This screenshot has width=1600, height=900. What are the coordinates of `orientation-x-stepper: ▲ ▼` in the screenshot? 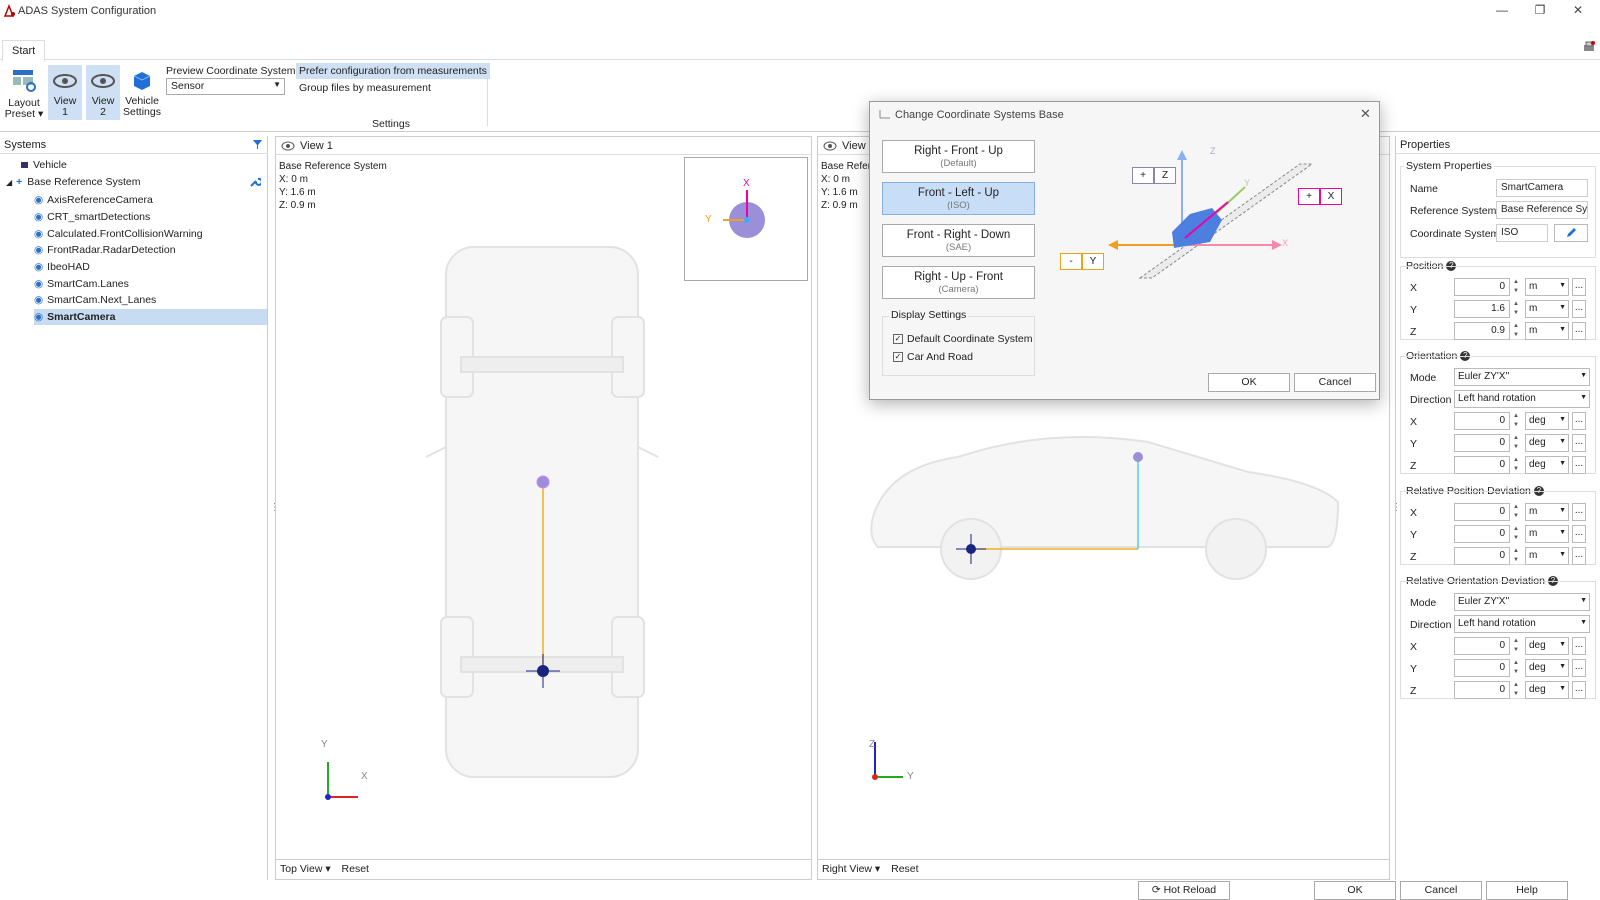 It's located at (1516, 421).